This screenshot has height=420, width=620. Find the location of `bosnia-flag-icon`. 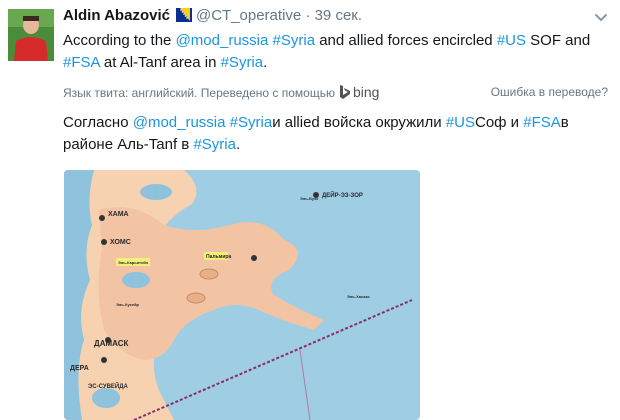

bosnia-flag-icon is located at coordinates (183, 18).